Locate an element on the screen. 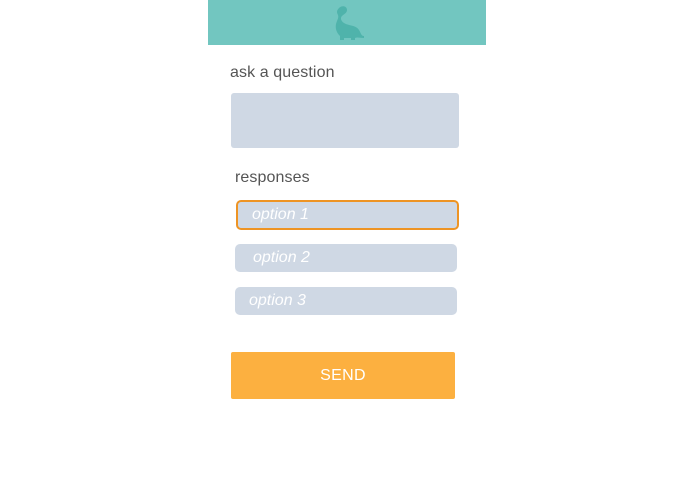 The height and width of the screenshot is (494, 695). option-3-input is located at coordinates (346, 301).